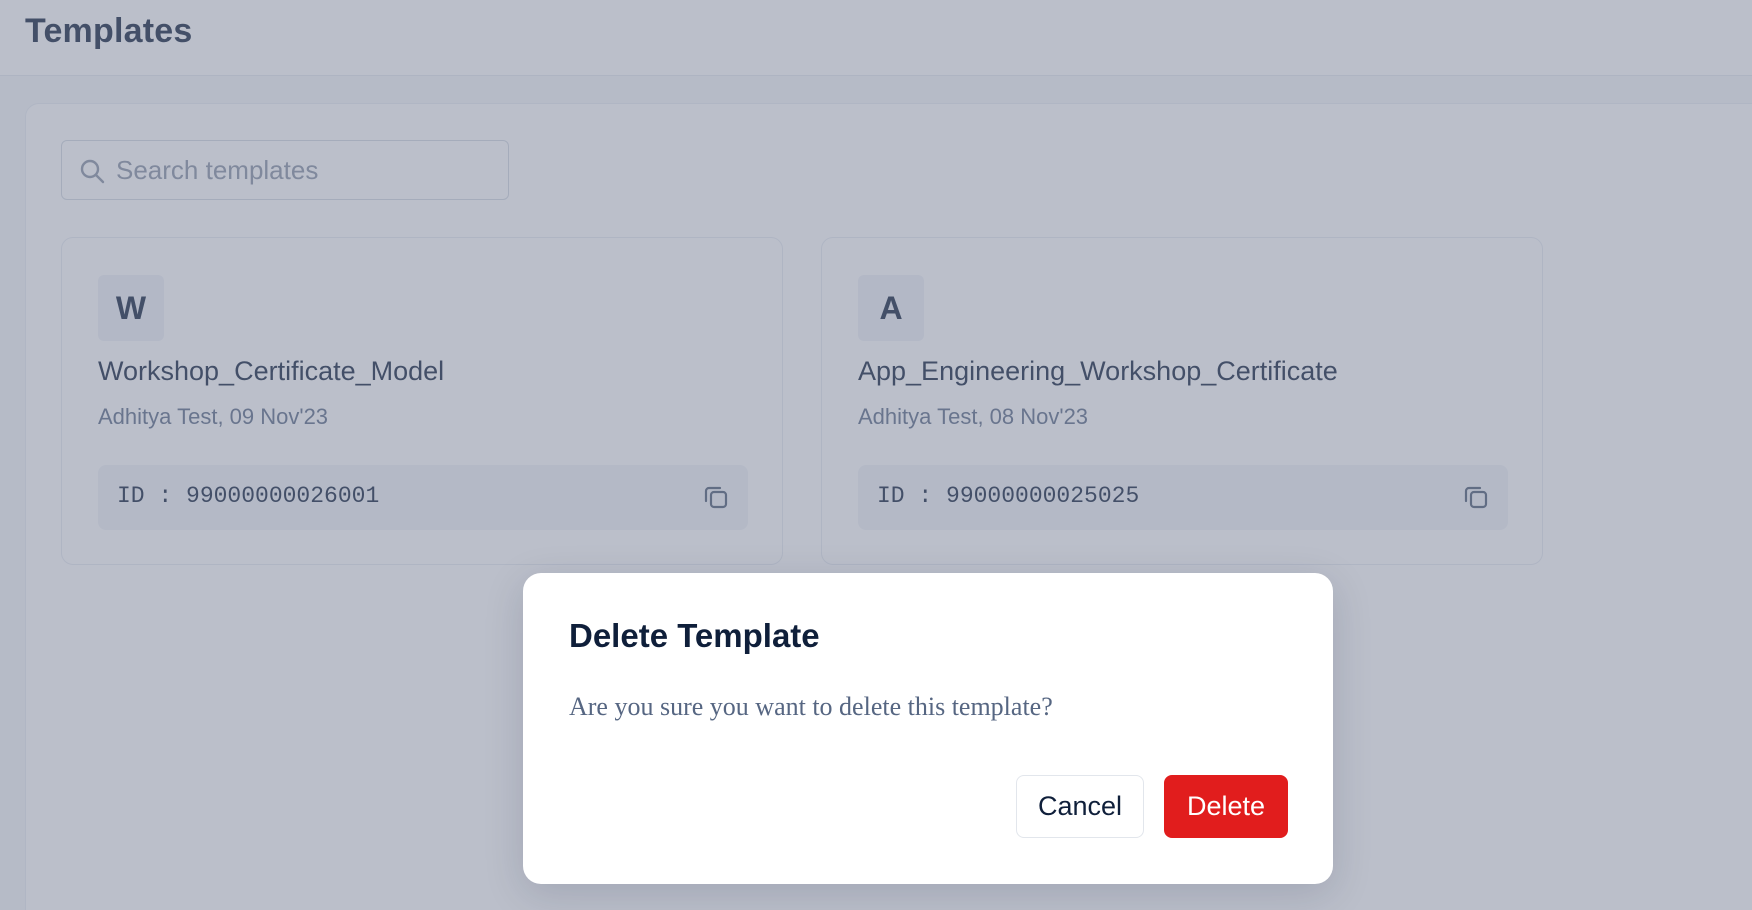  What do you see at coordinates (1080, 806) in the screenshot?
I see `cancel-button: Cancel` at bounding box center [1080, 806].